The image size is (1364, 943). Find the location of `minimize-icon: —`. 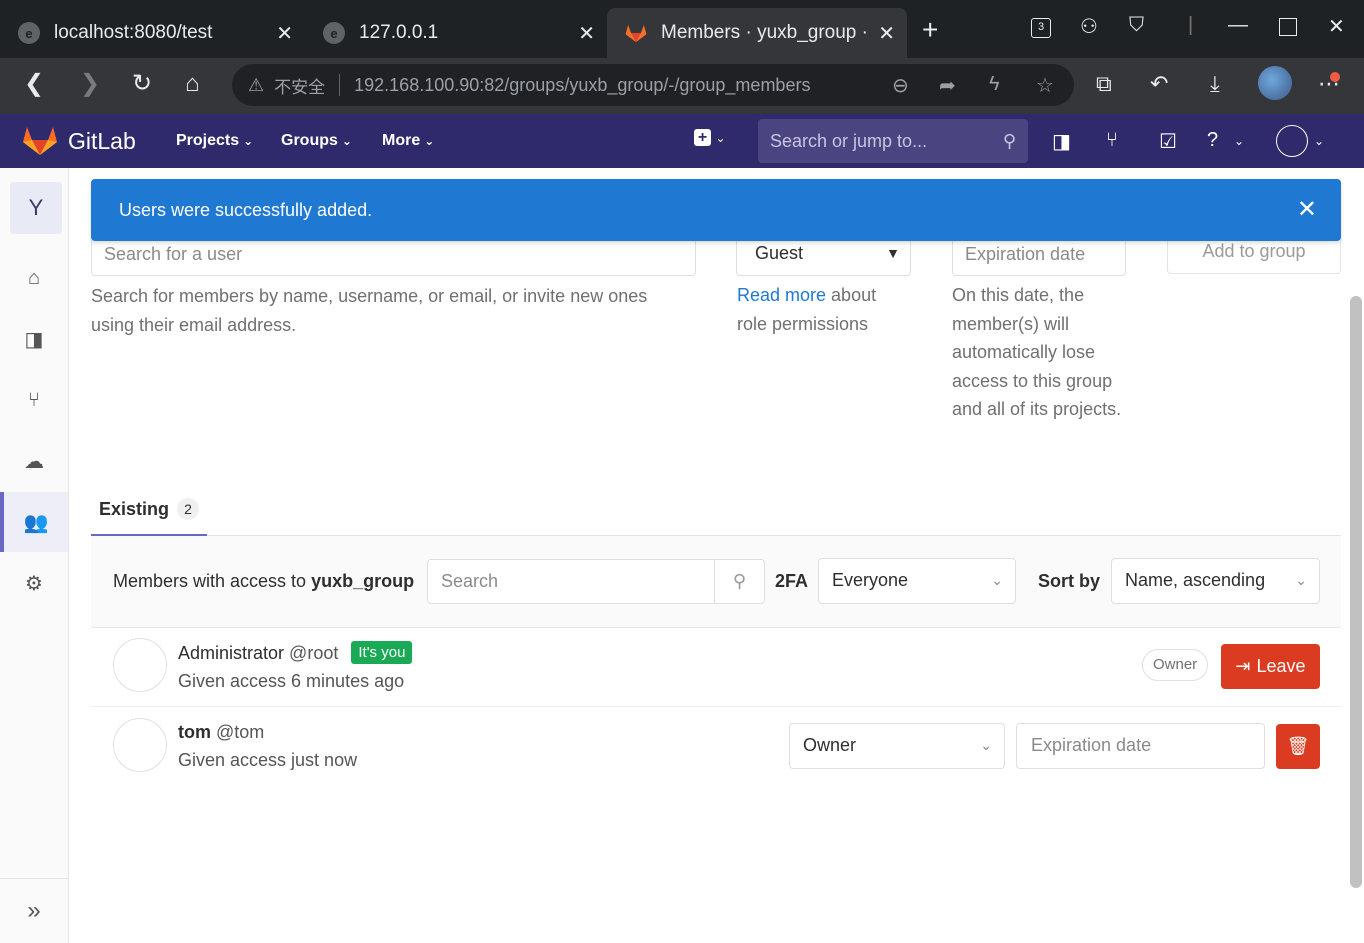

minimize-icon: — is located at coordinates (1238, 25).